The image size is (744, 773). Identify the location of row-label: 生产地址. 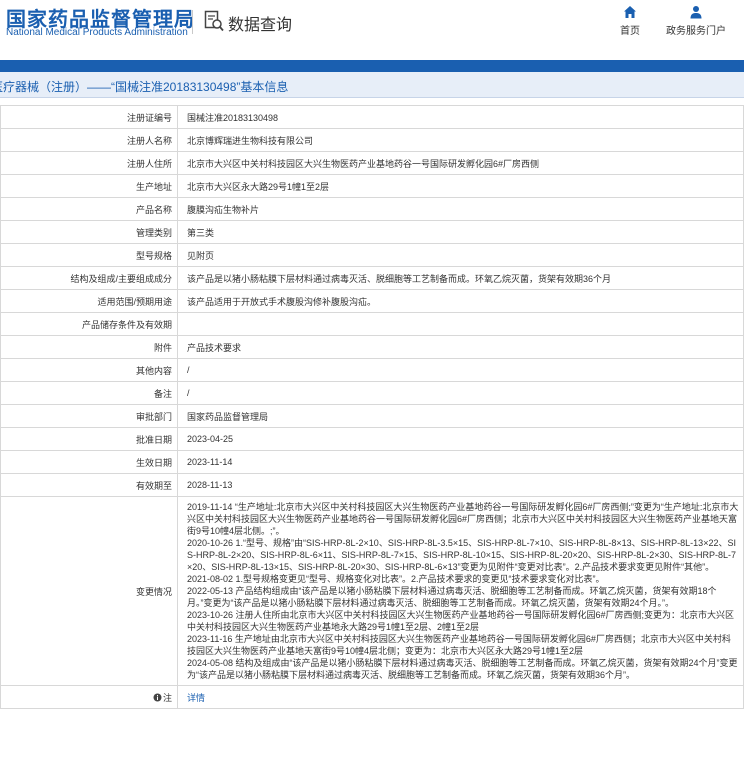
(89, 186).